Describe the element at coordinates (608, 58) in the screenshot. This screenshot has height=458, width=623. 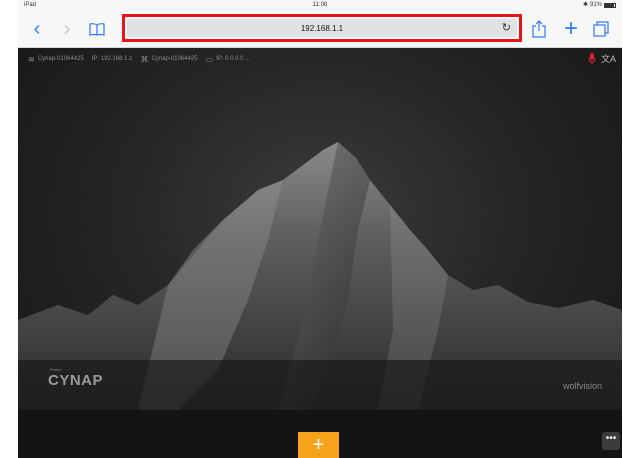
I see `language-icon: 文A` at that location.